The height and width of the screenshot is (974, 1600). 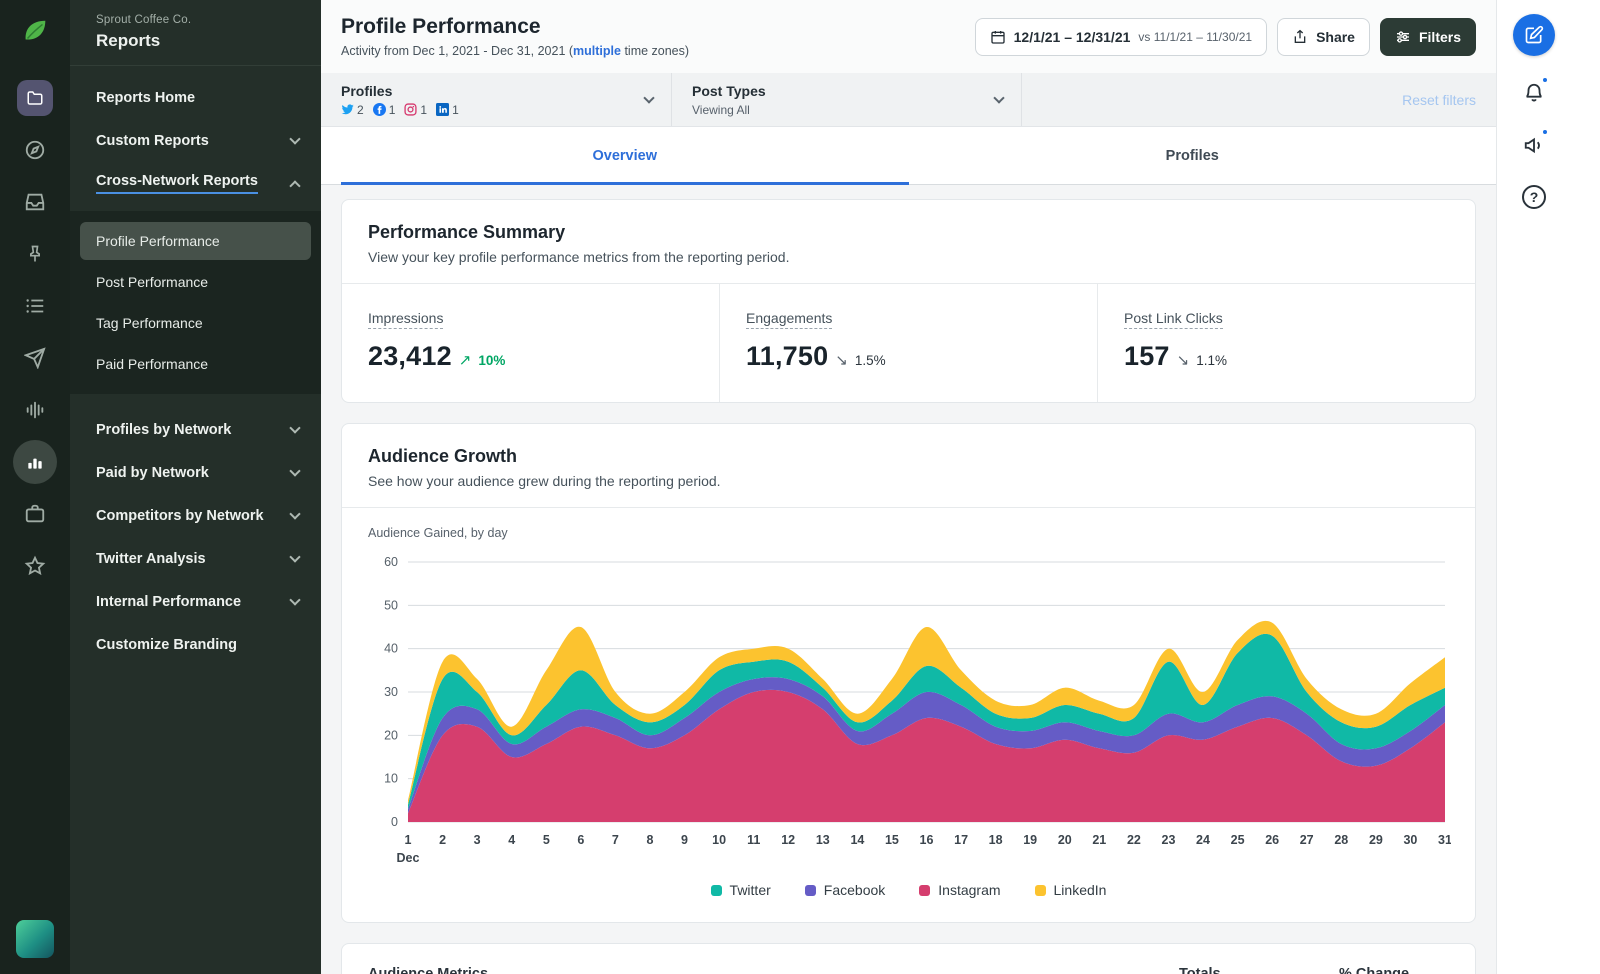 I want to click on sidebar-item-customize-branding: Customize Branding, so click(x=195, y=644).